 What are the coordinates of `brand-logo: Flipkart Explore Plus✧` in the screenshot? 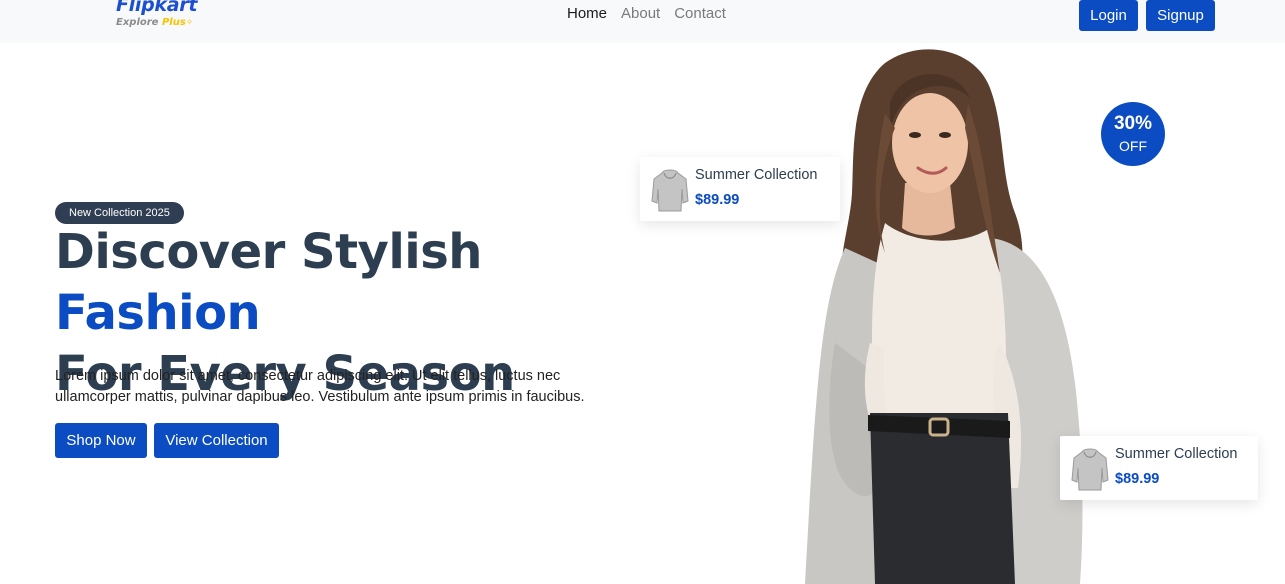 It's located at (156, 14).